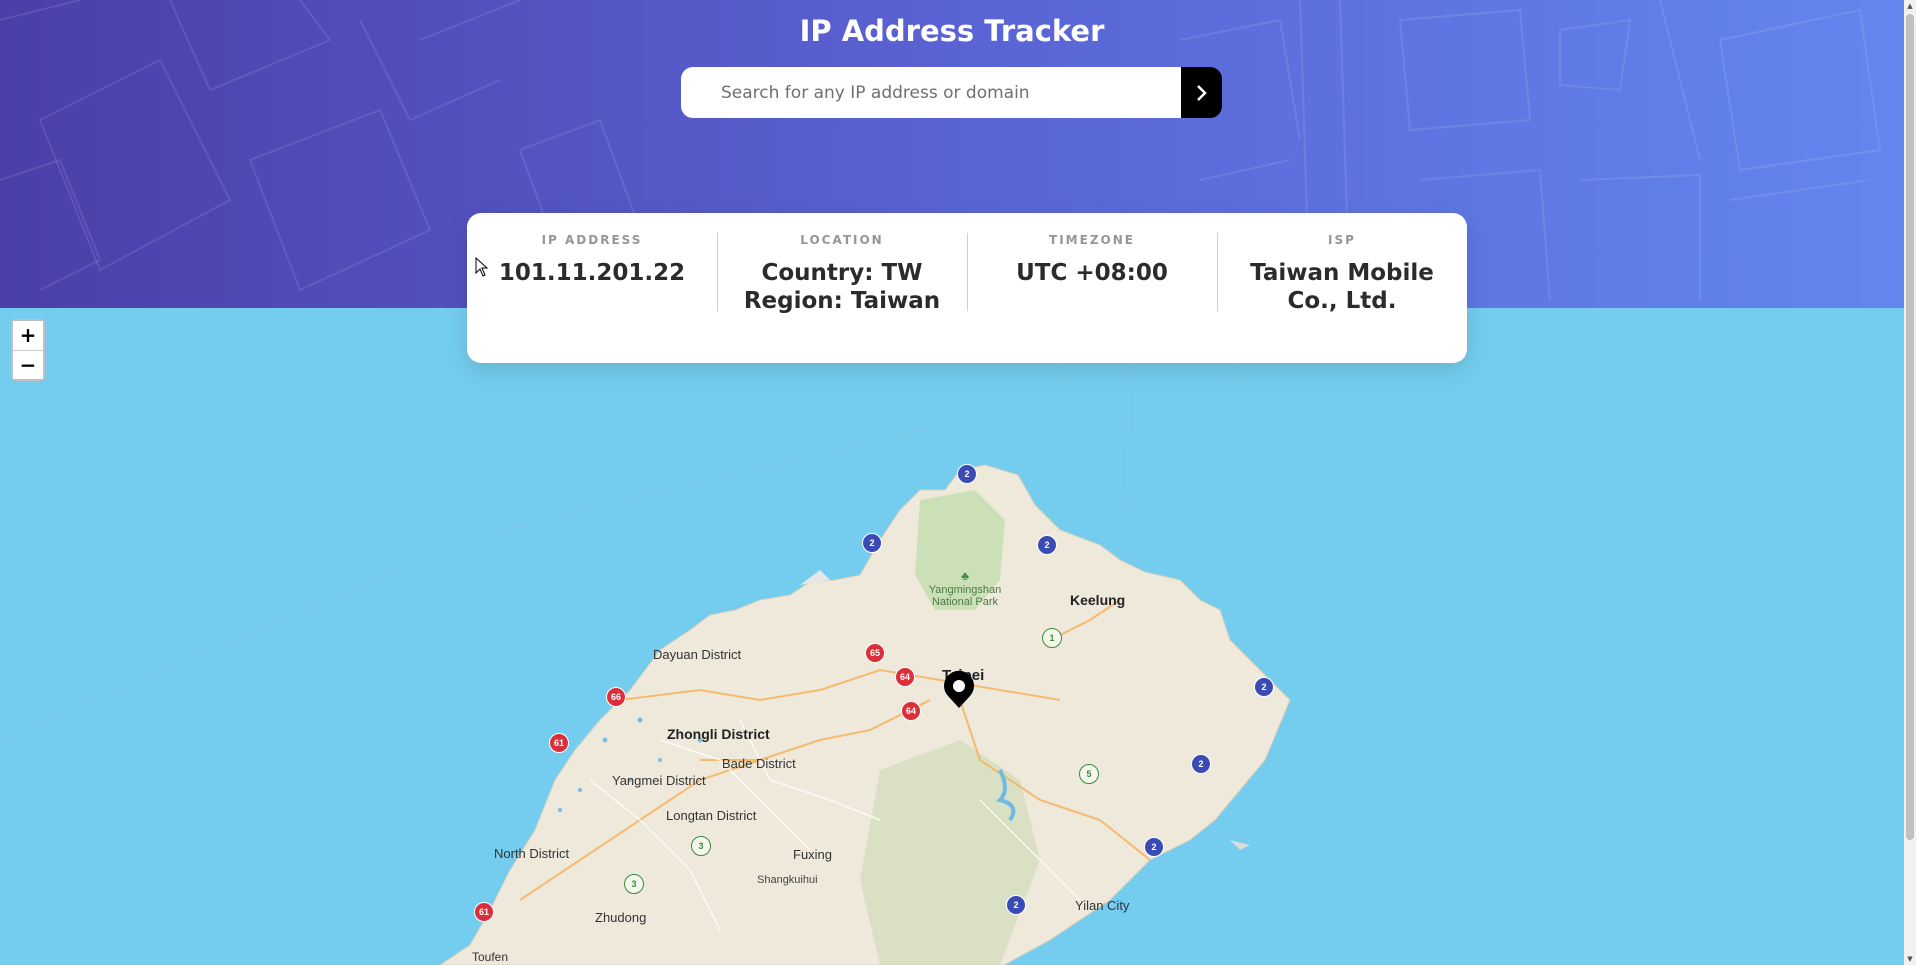 Image resolution: width=1916 pixels, height=965 pixels. Describe the element at coordinates (592, 273) in the screenshot. I see `stat-value: 101.11.201.22` at that location.